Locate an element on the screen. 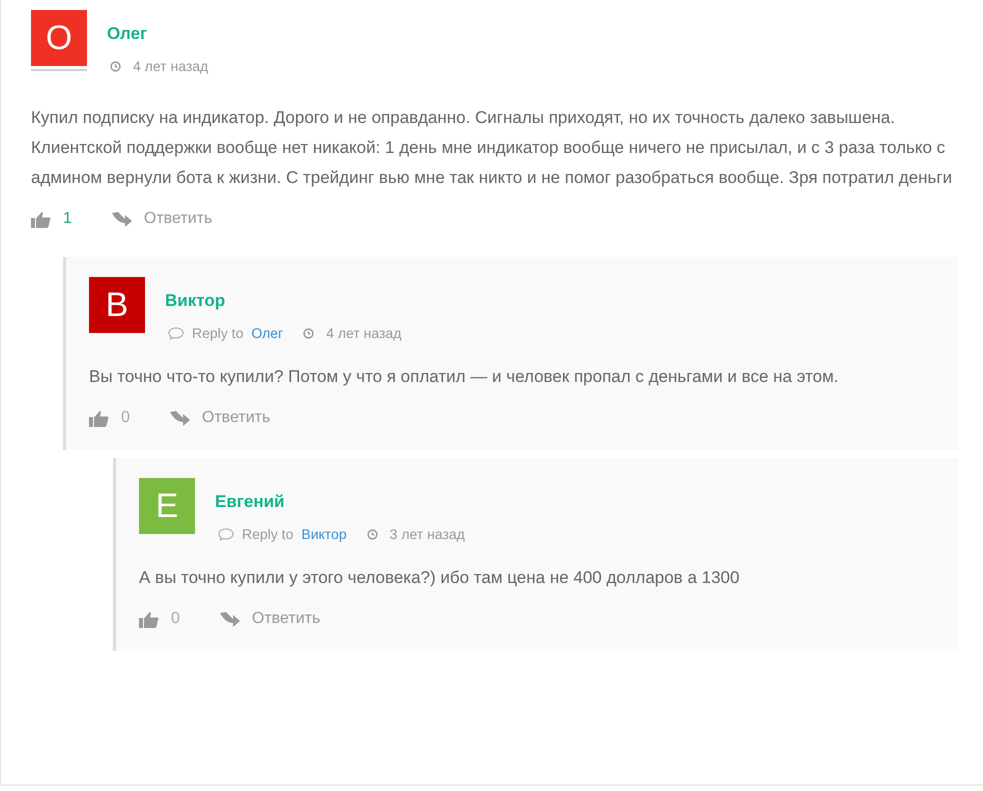 This screenshot has width=983, height=791. like-count: 1 is located at coordinates (67, 219).